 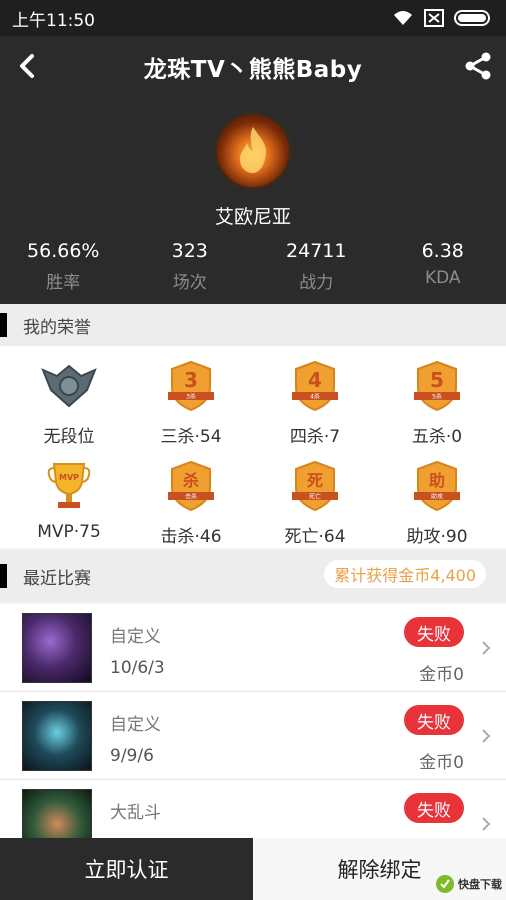 What do you see at coordinates (253, 325) in the screenshot?
I see `honors-section-header: 我的荣誉` at bounding box center [253, 325].